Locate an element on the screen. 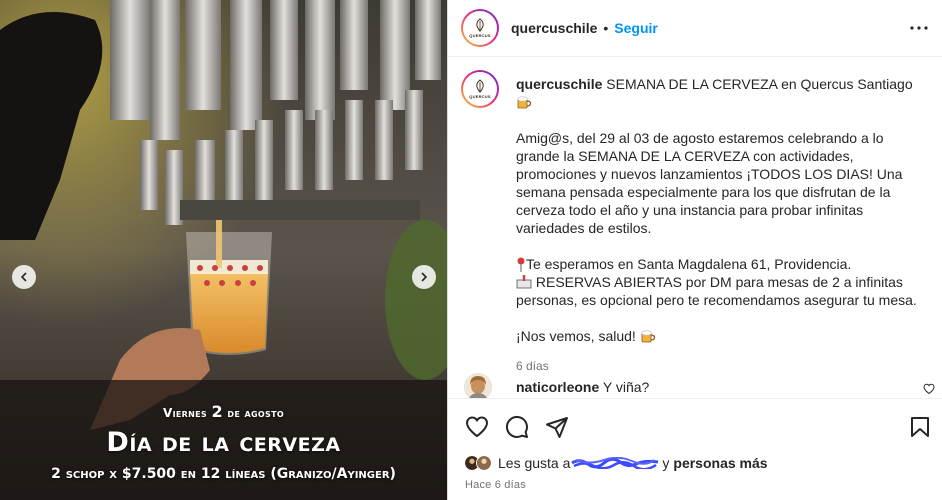 Image resolution: width=942 pixels, height=500 pixels. commenter-avatar-image is located at coordinates (478, 385).